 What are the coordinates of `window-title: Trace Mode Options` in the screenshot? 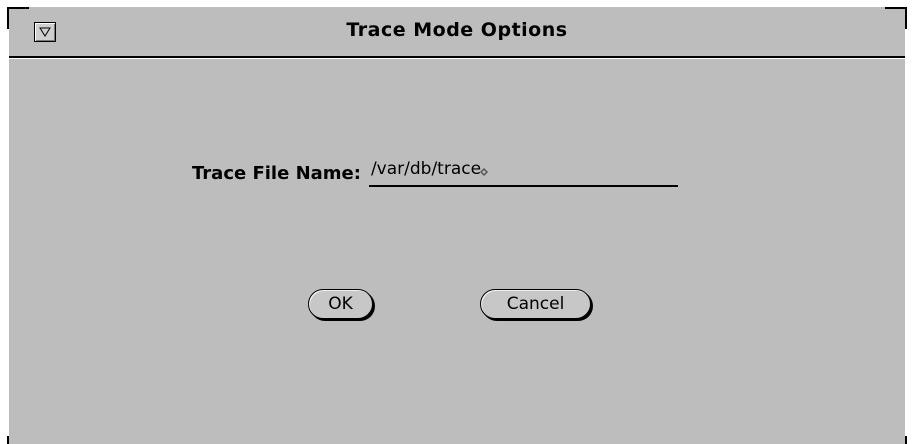 It's located at (457, 30).